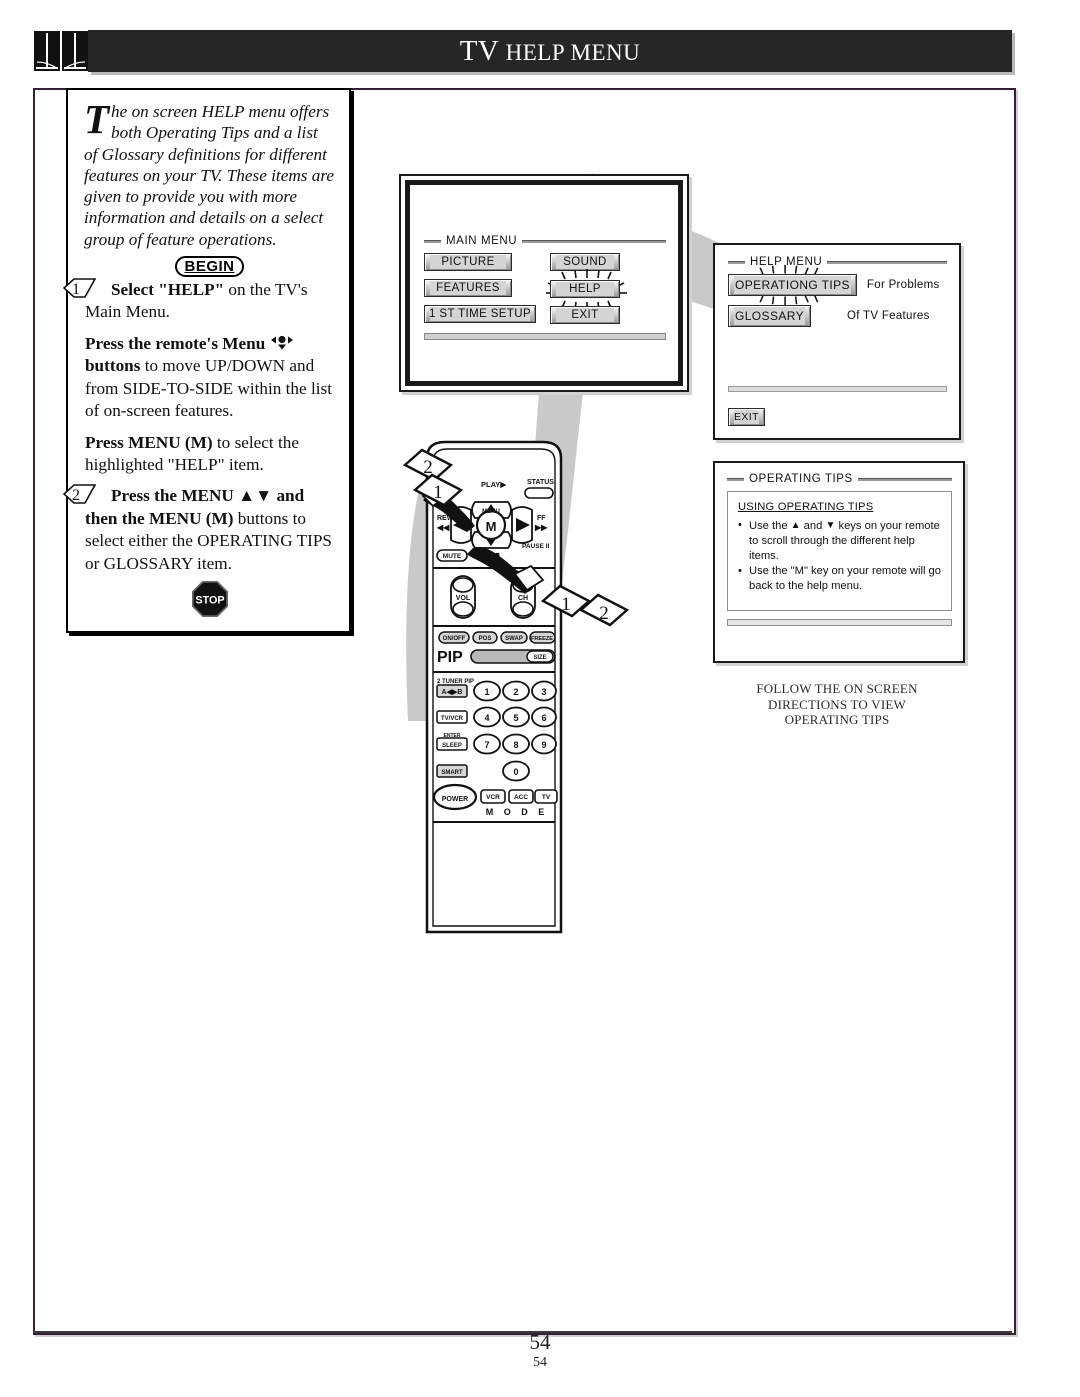 The image size is (1080, 1397). What do you see at coordinates (494, 484) in the screenshot?
I see `remote-label-play: PLAY▶` at bounding box center [494, 484].